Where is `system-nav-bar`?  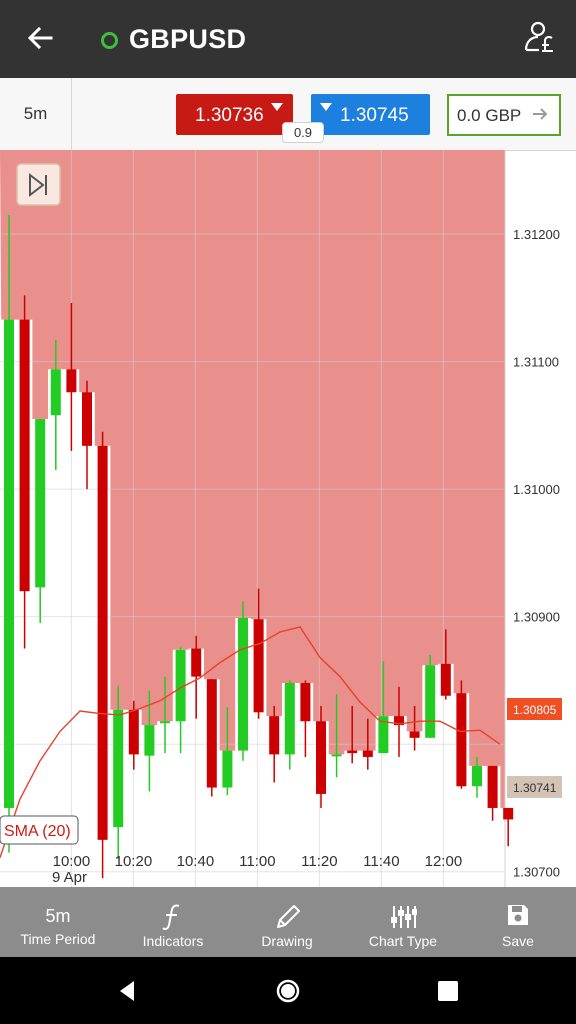 system-nav-bar is located at coordinates (288, 990).